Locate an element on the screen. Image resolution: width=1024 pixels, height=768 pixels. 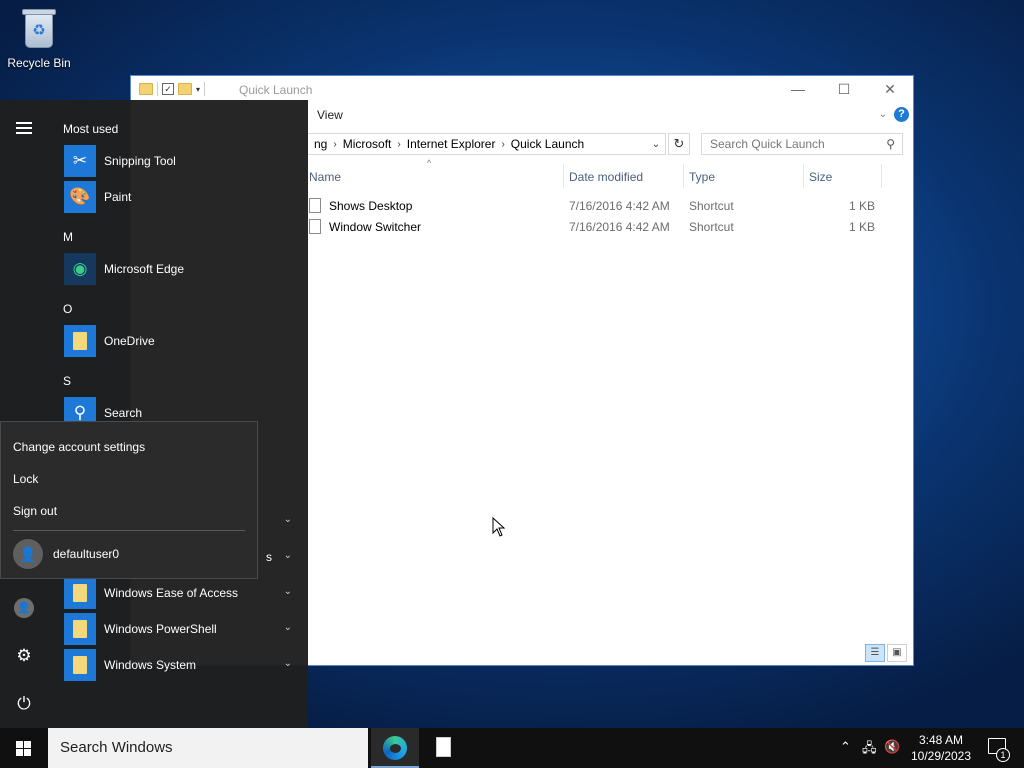
search-icon: ⚲ is located at coordinates (890, 144).